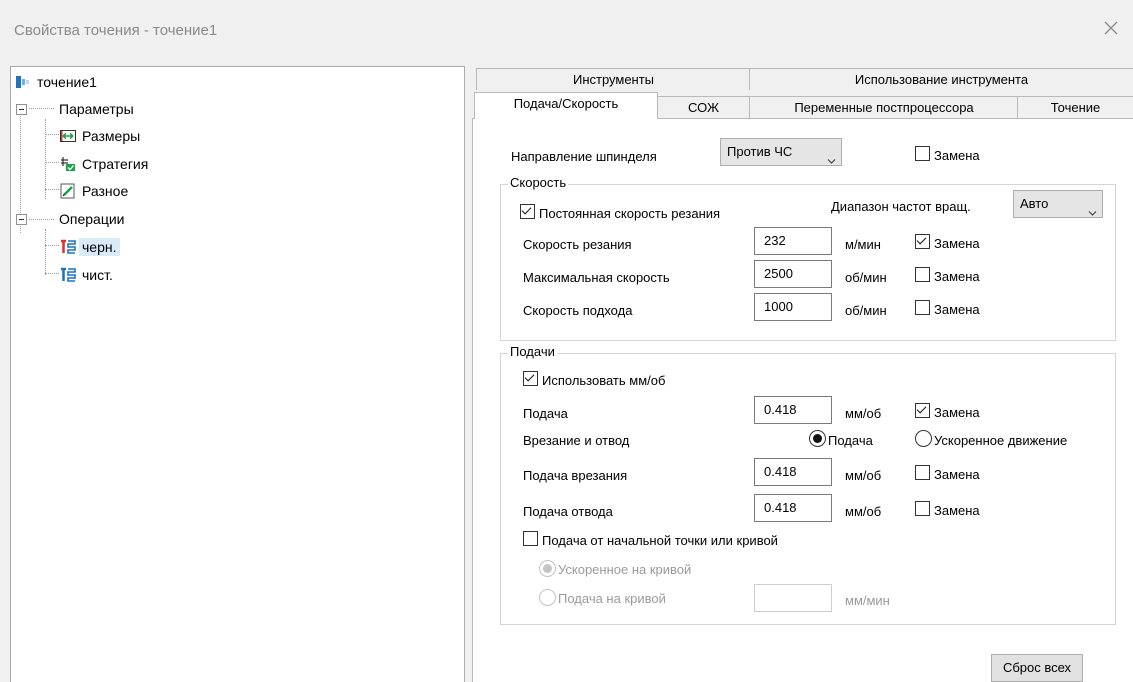  I want to click on tree-node-label: черн., so click(99, 247).